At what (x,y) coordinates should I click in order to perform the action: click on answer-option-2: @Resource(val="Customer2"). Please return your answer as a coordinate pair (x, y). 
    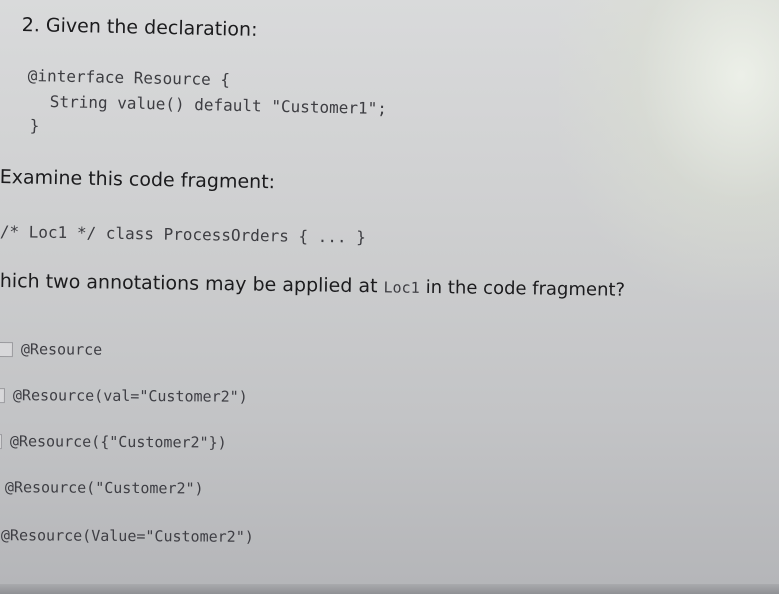
    Looking at the image, I should click on (124, 396).